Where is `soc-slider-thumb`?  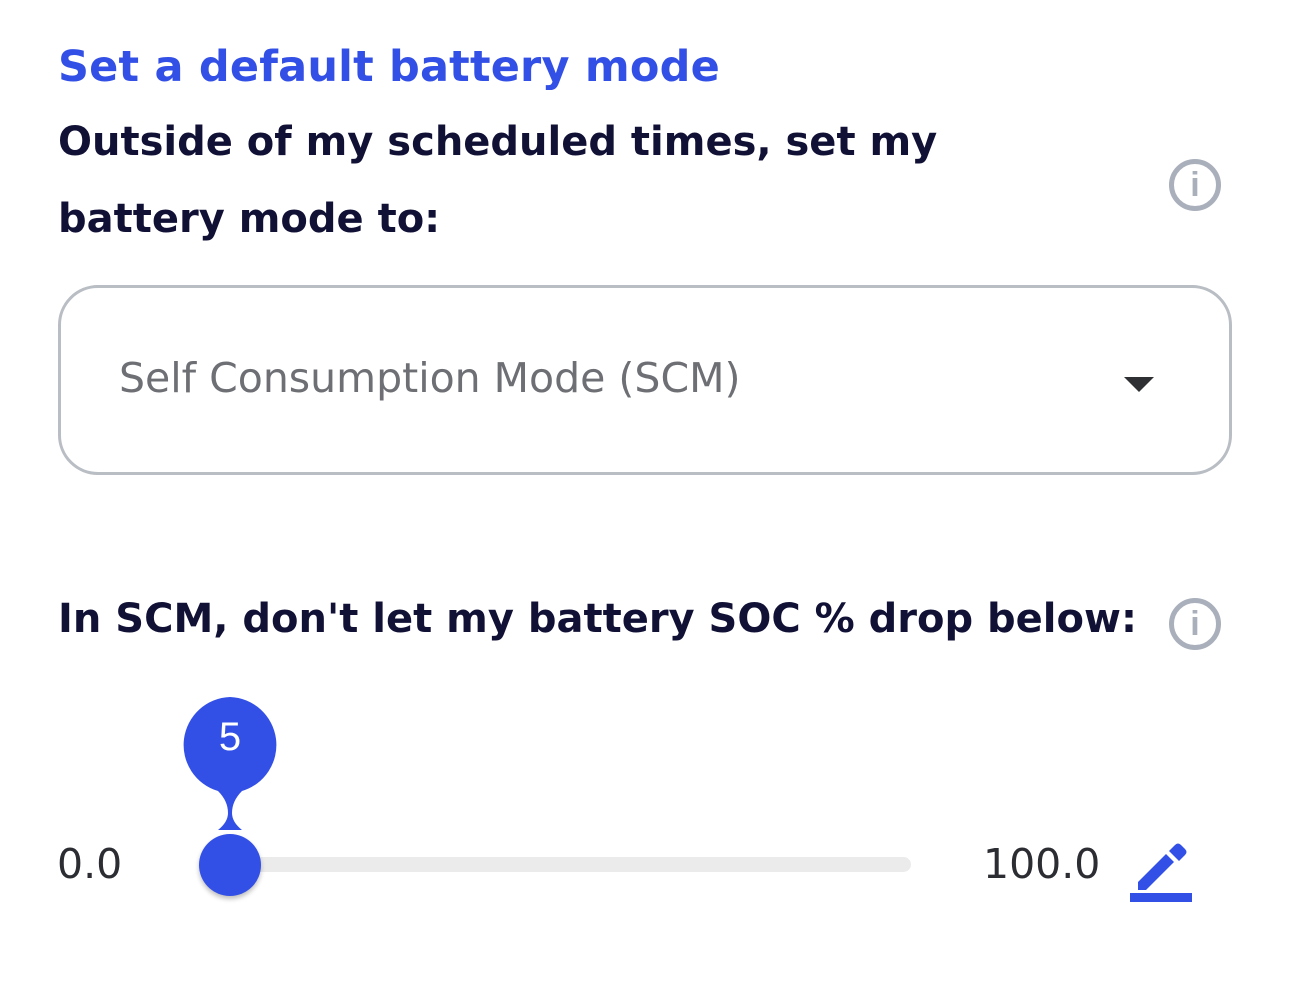 soc-slider-thumb is located at coordinates (230, 865).